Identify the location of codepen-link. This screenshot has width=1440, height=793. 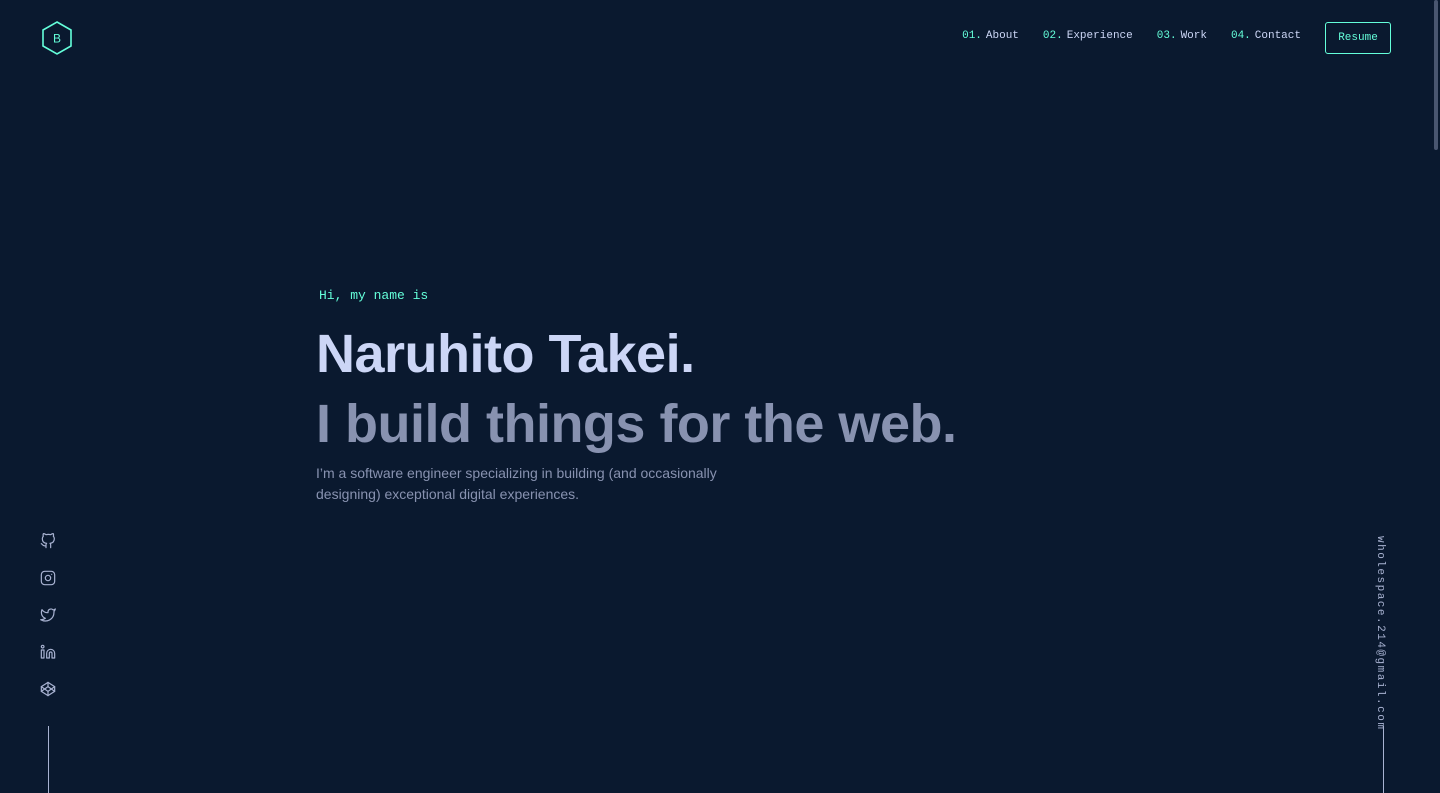
(48, 689).